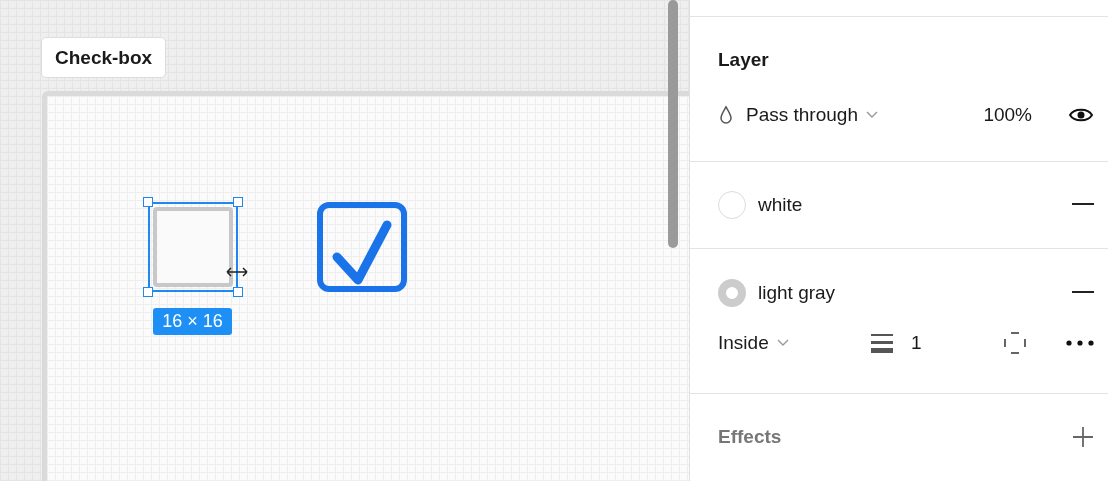 The image size is (1108, 481). Describe the element at coordinates (1015, 342) in the screenshot. I see `stroke-sides-button` at that location.